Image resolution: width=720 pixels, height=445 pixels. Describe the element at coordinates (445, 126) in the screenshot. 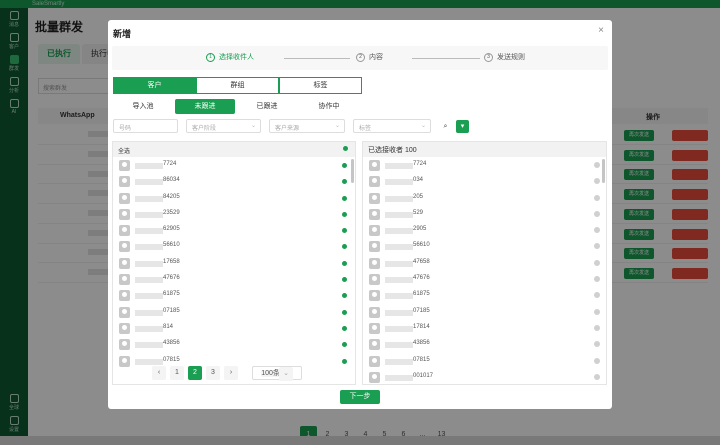

I see `search-icon: ⌕` at that location.